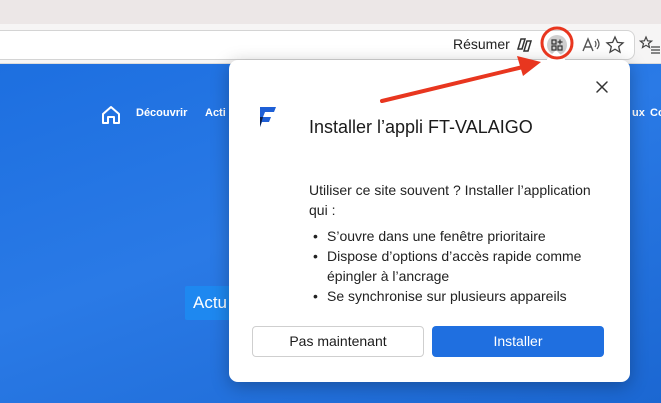 This screenshot has width=661, height=403. Describe the element at coordinates (524, 45) in the screenshot. I see `summarize-icon` at that location.